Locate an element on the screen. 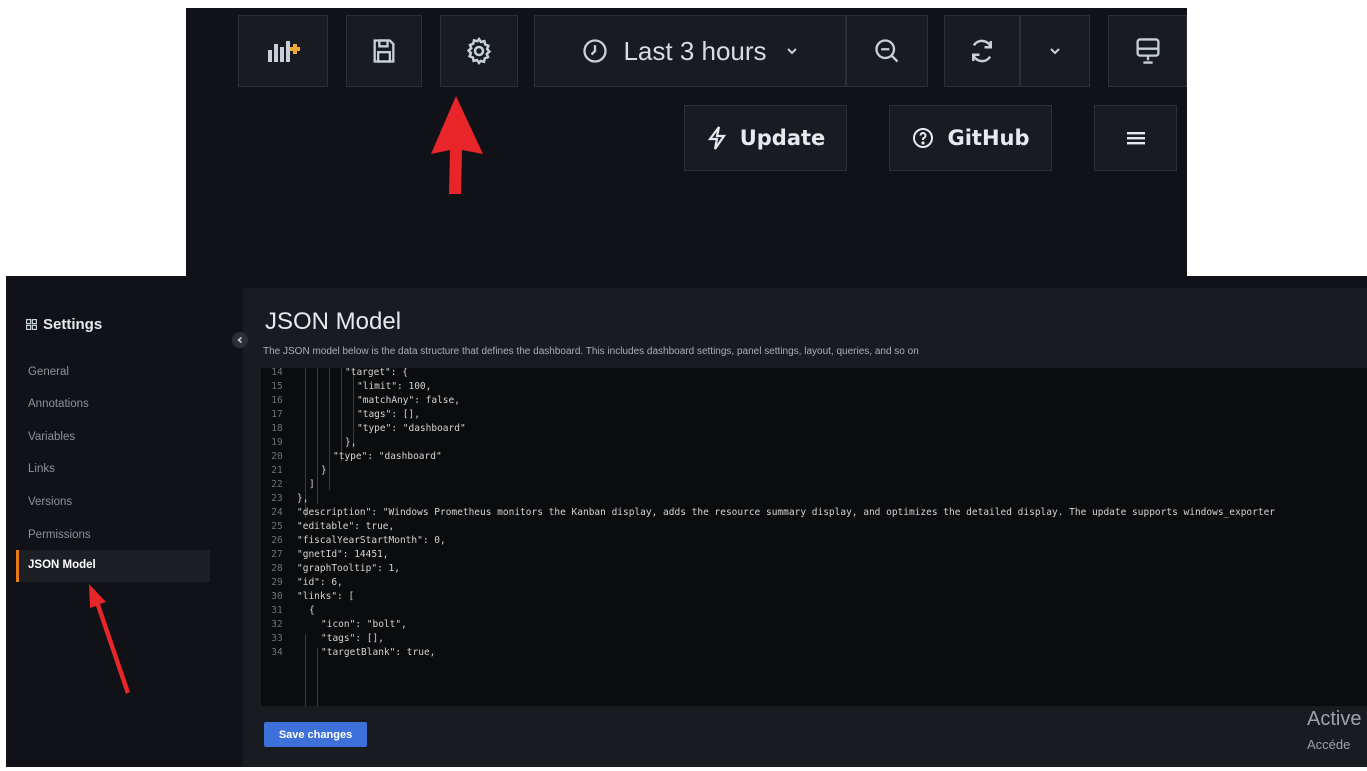 The height and width of the screenshot is (771, 1367). refresh-button is located at coordinates (982, 51).